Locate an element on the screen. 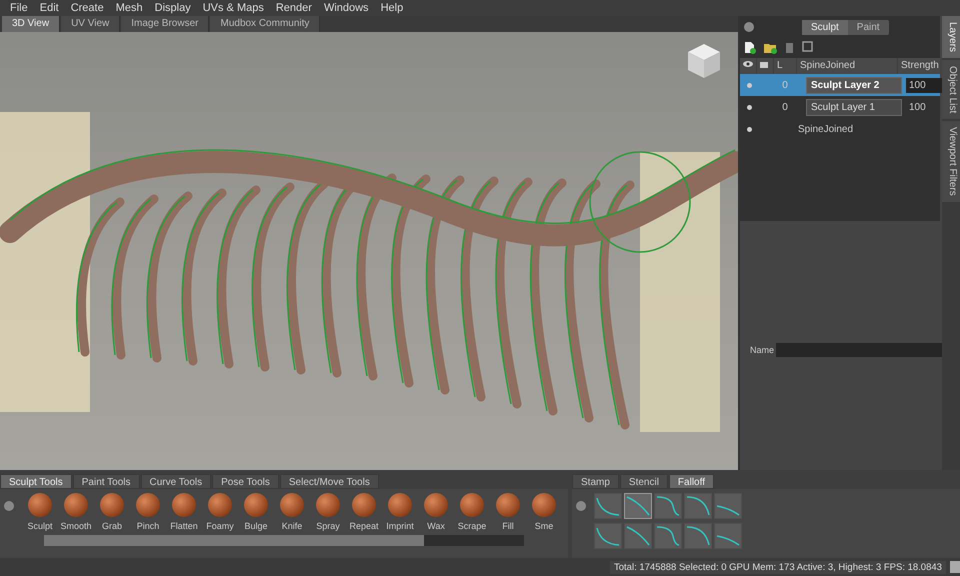 This screenshot has width=960, height=576. tool-button: Scrape is located at coordinates (472, 512).